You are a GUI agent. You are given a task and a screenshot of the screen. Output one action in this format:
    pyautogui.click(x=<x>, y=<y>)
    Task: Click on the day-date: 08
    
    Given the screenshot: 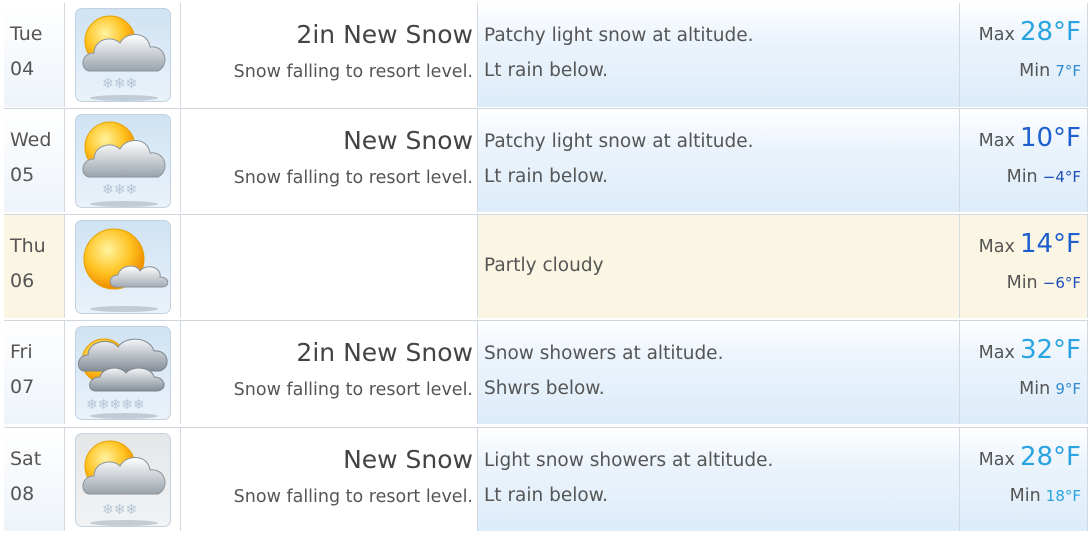 What is the action you would take?
    pyautogui.click(x=22, y=494)
    